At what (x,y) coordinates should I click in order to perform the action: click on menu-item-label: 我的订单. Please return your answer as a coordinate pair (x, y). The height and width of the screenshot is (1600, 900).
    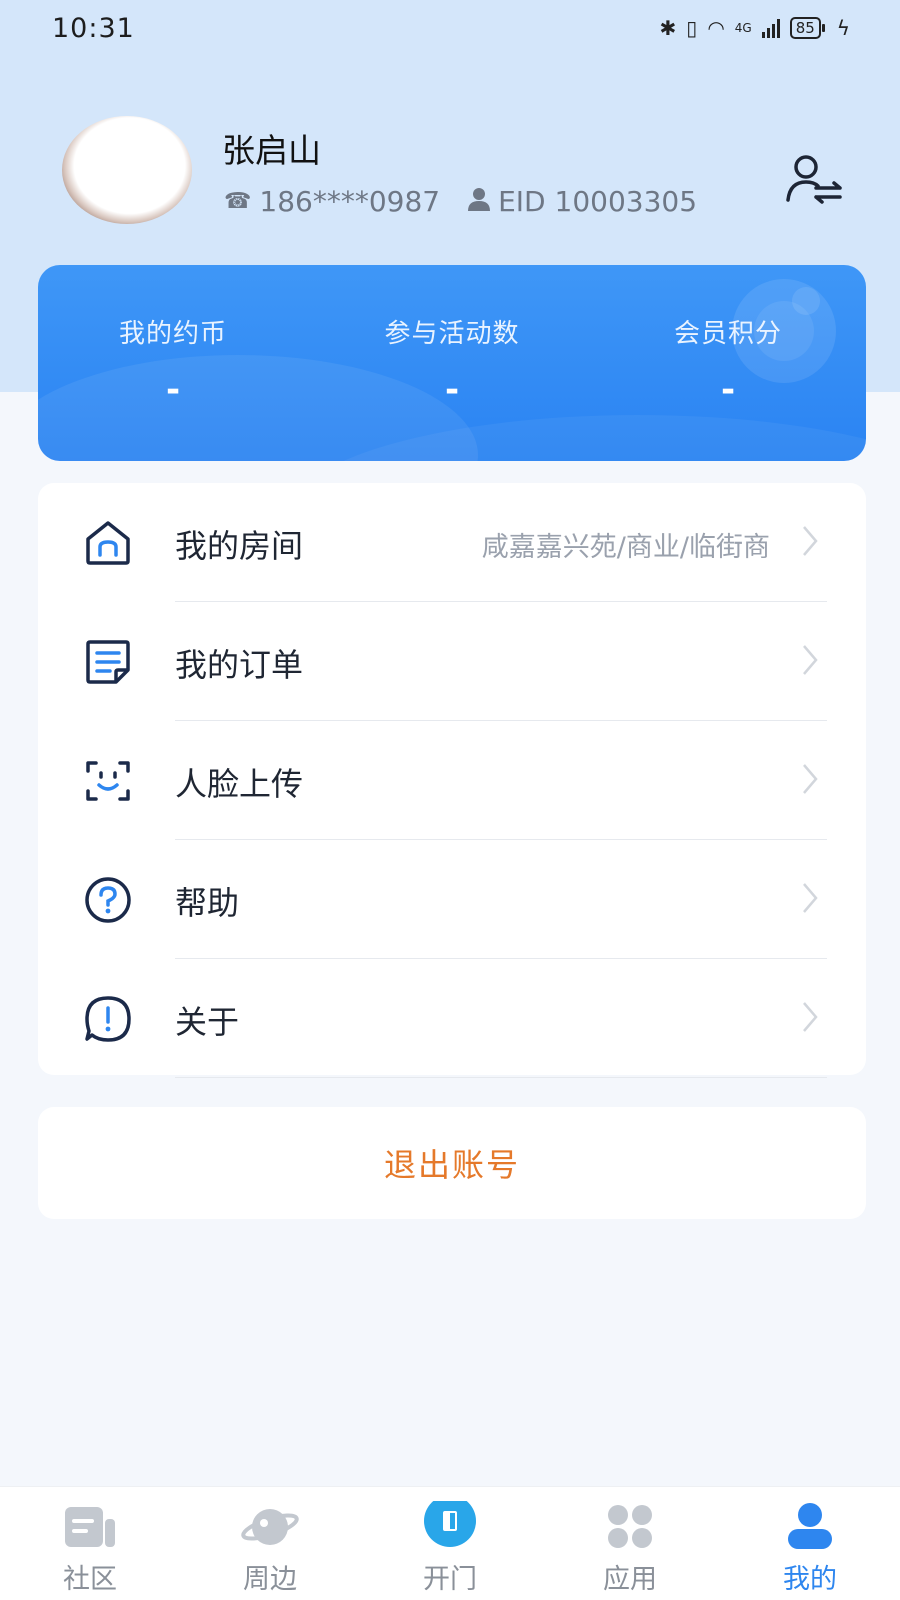
    Looking at the image, I should click on (239, 665).